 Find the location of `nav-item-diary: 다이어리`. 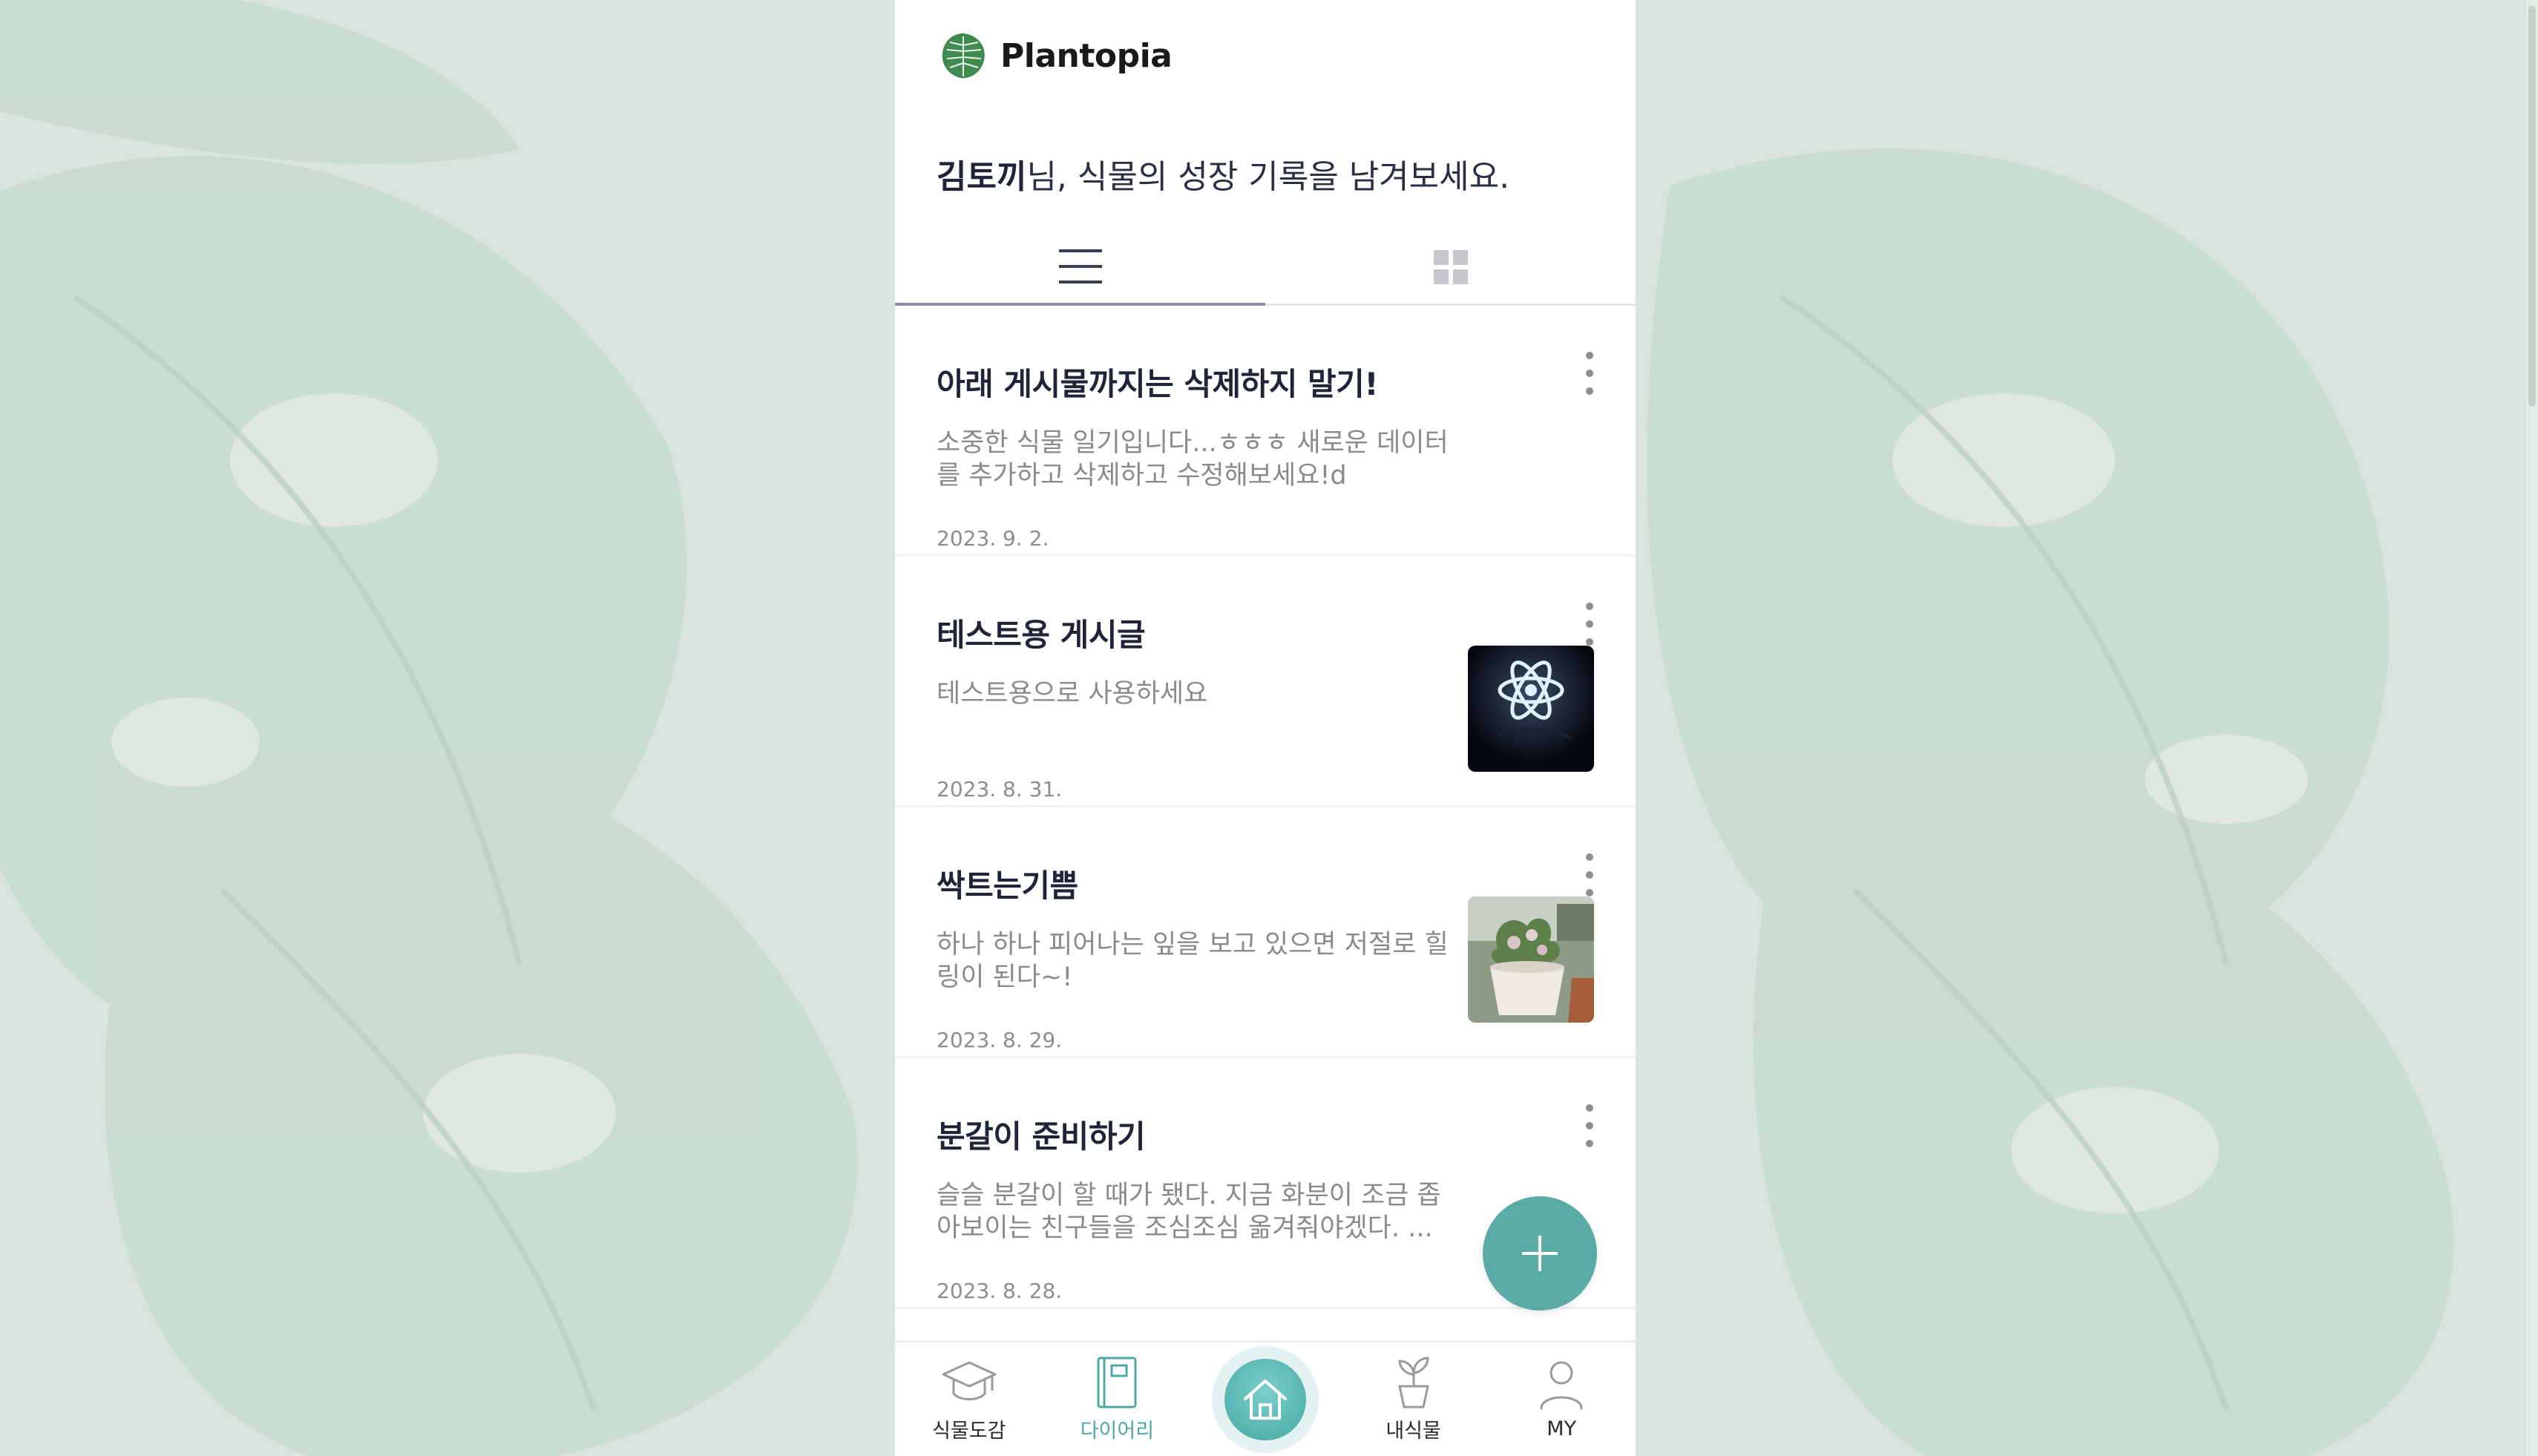

nav-item-diary: 다이어리 is located at coordinates (1117, 1399).